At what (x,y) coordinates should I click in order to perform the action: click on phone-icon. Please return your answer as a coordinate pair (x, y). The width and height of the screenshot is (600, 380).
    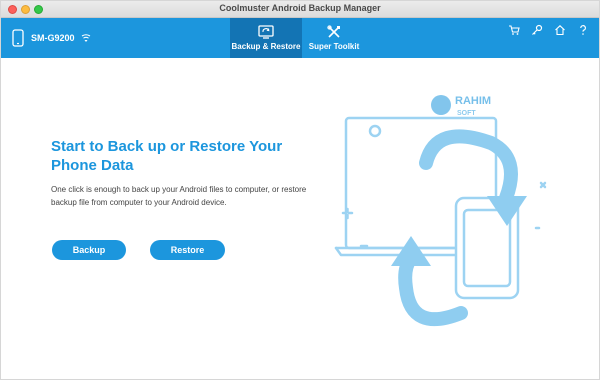
    Looking at the image, I should click on (18, 38).